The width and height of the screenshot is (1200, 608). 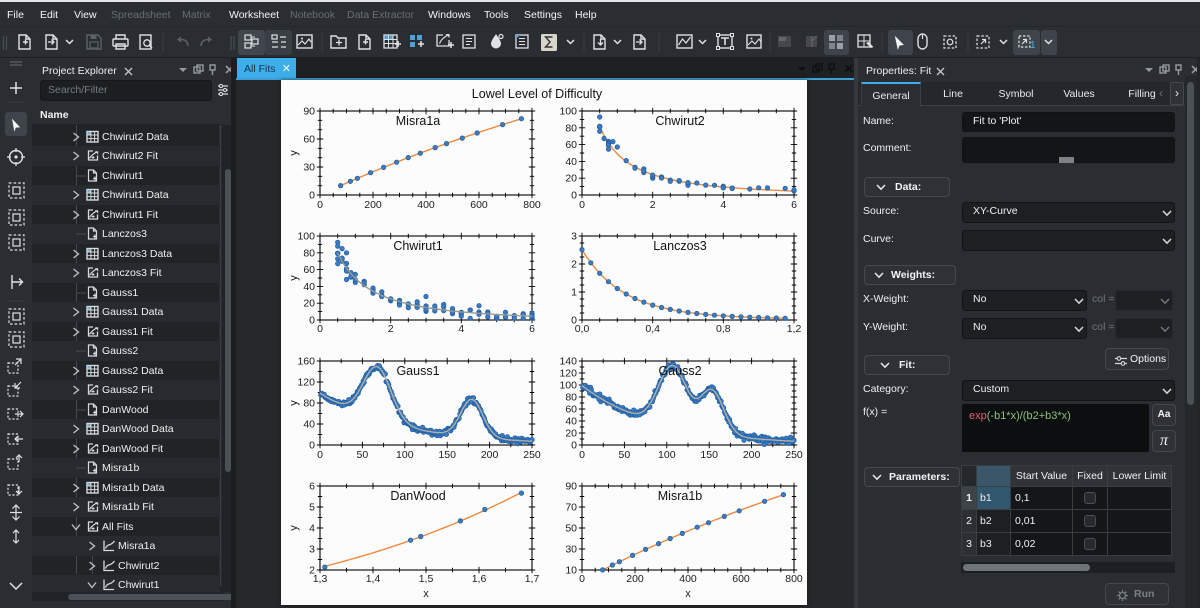 I want to click on svg-text: 1,2, so click(x=794, y=329).